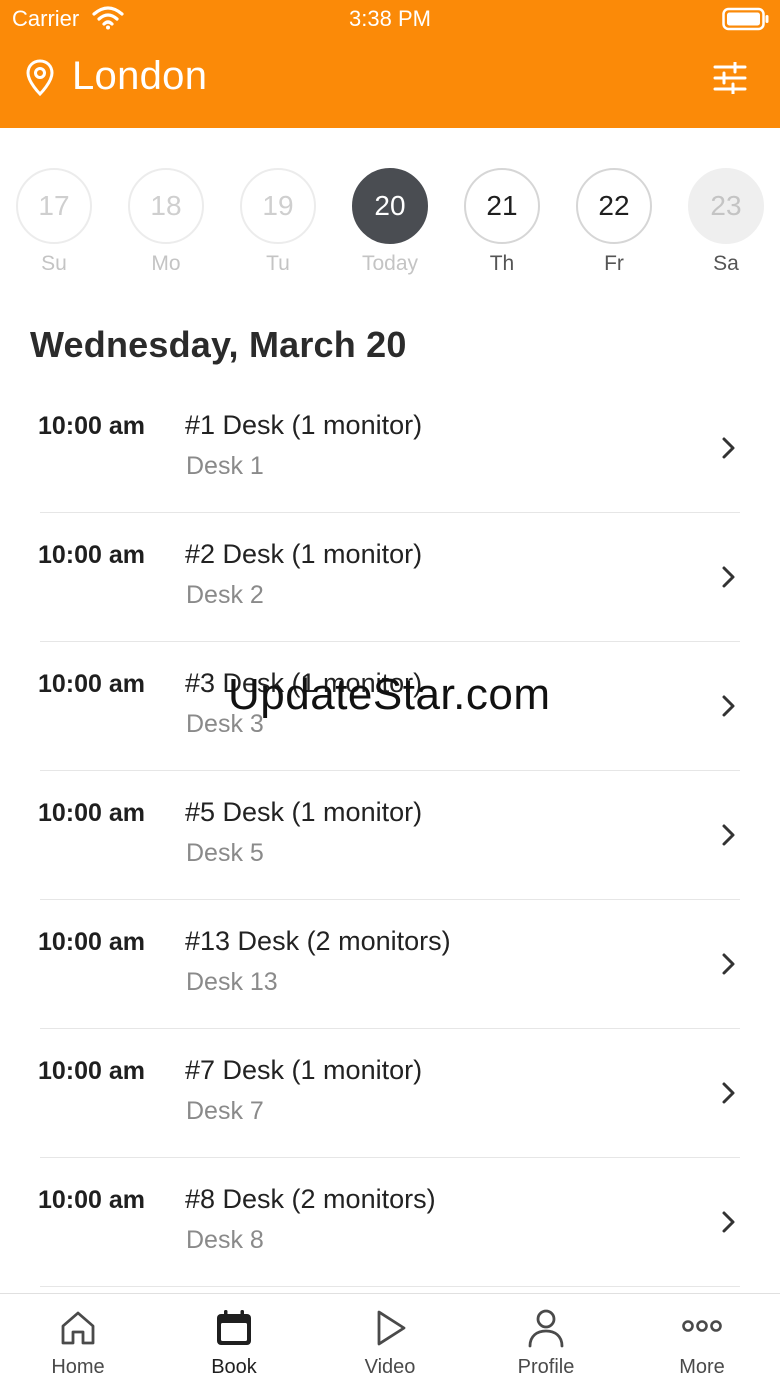 Image resolution: width=780 pixels, height=1387 pixels. Describe the element at coordinates (614, 206) in the screenshot. I see `day-number: 22` at that location.